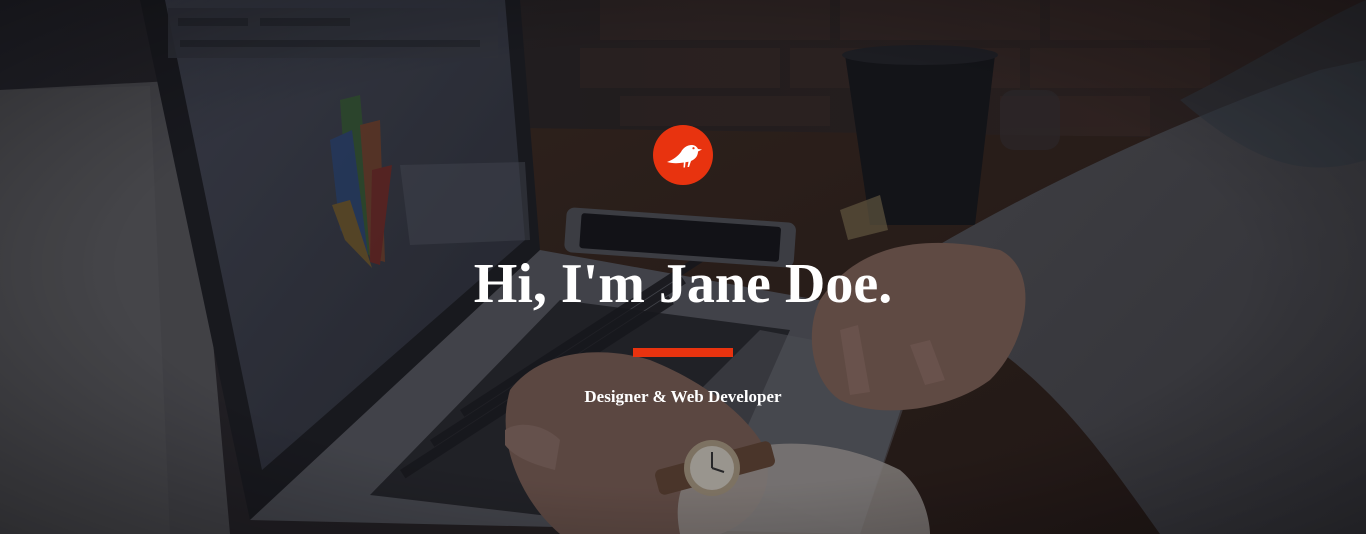 The width and height of the screenshot is (1366, 534). What do you see at coordinates (683, 396) in the screenshot?
I see `hero-tagline: Designer & Web Developer` at bounding box center [683, 396].